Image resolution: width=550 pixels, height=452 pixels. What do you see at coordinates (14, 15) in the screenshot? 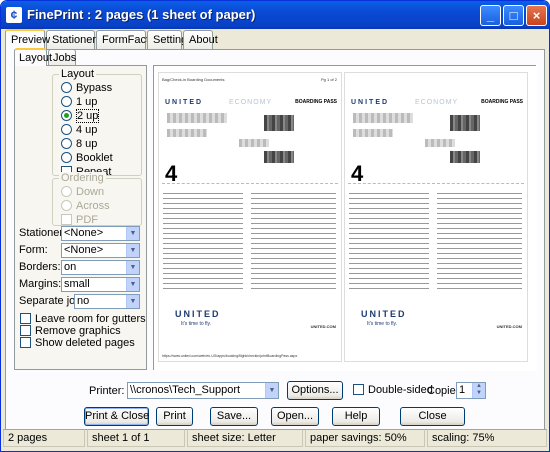
I see `app-icon: ¢` at bounding box center [14, 15].